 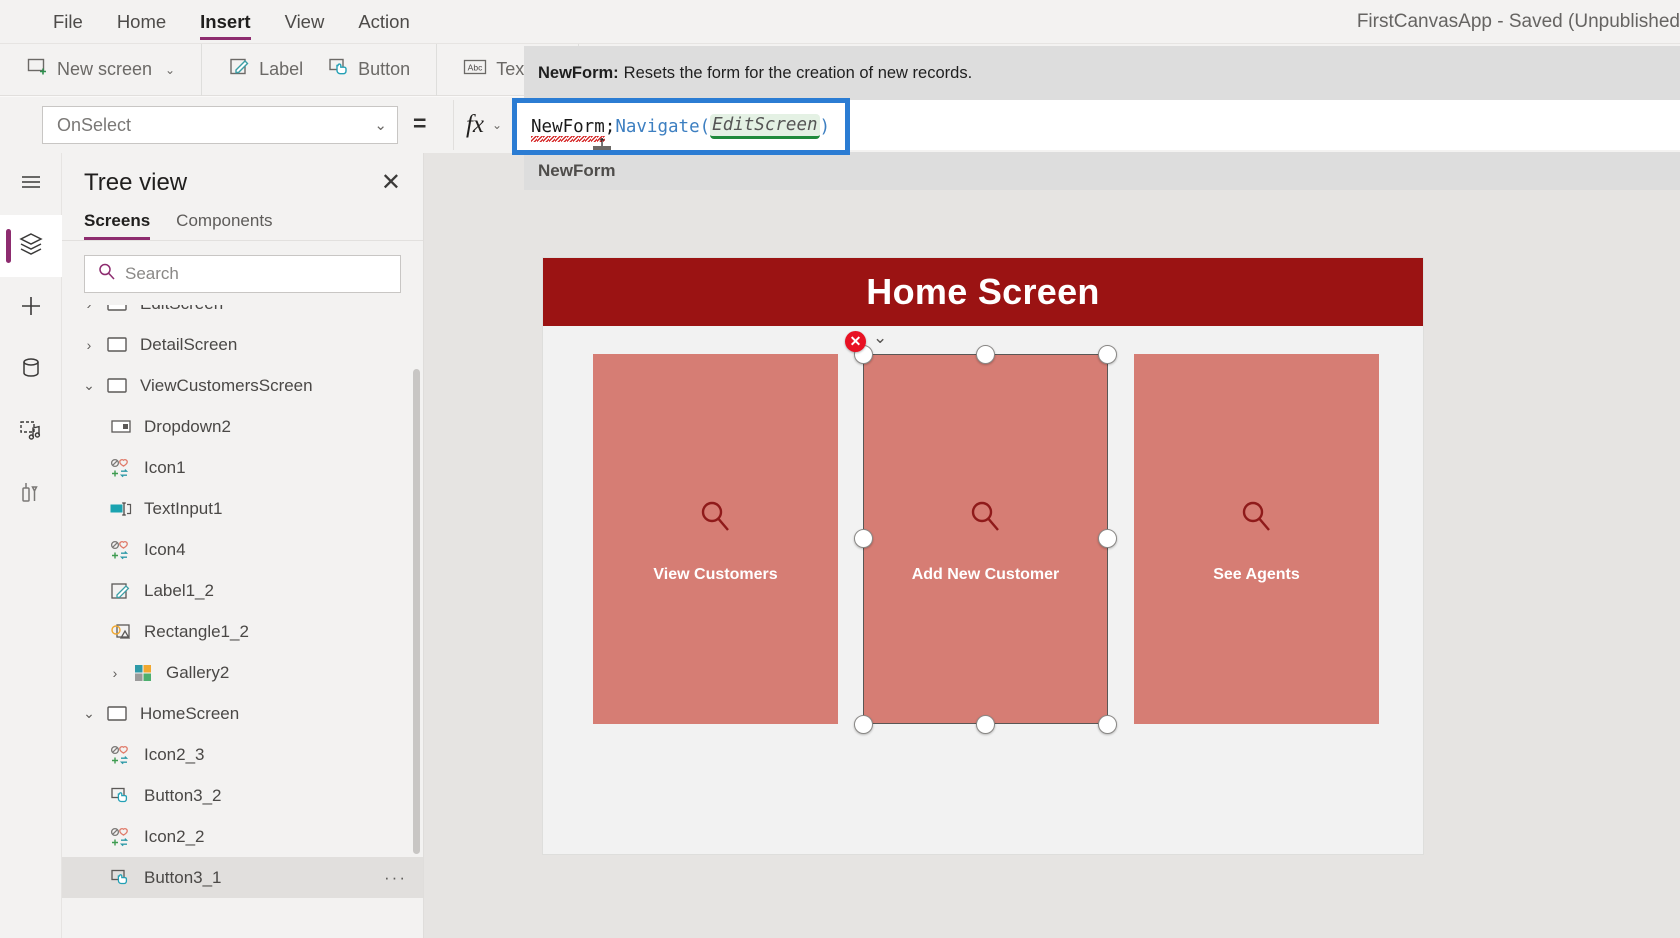 I want to click on tree-row-gallery2: › Gallery2, so click(x=242, y=672).